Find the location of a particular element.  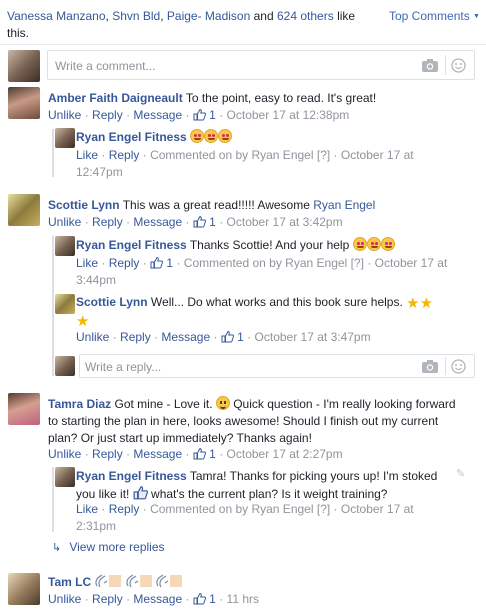

comment-text: Got mine - Love it. is located at coordinates (163, 404).